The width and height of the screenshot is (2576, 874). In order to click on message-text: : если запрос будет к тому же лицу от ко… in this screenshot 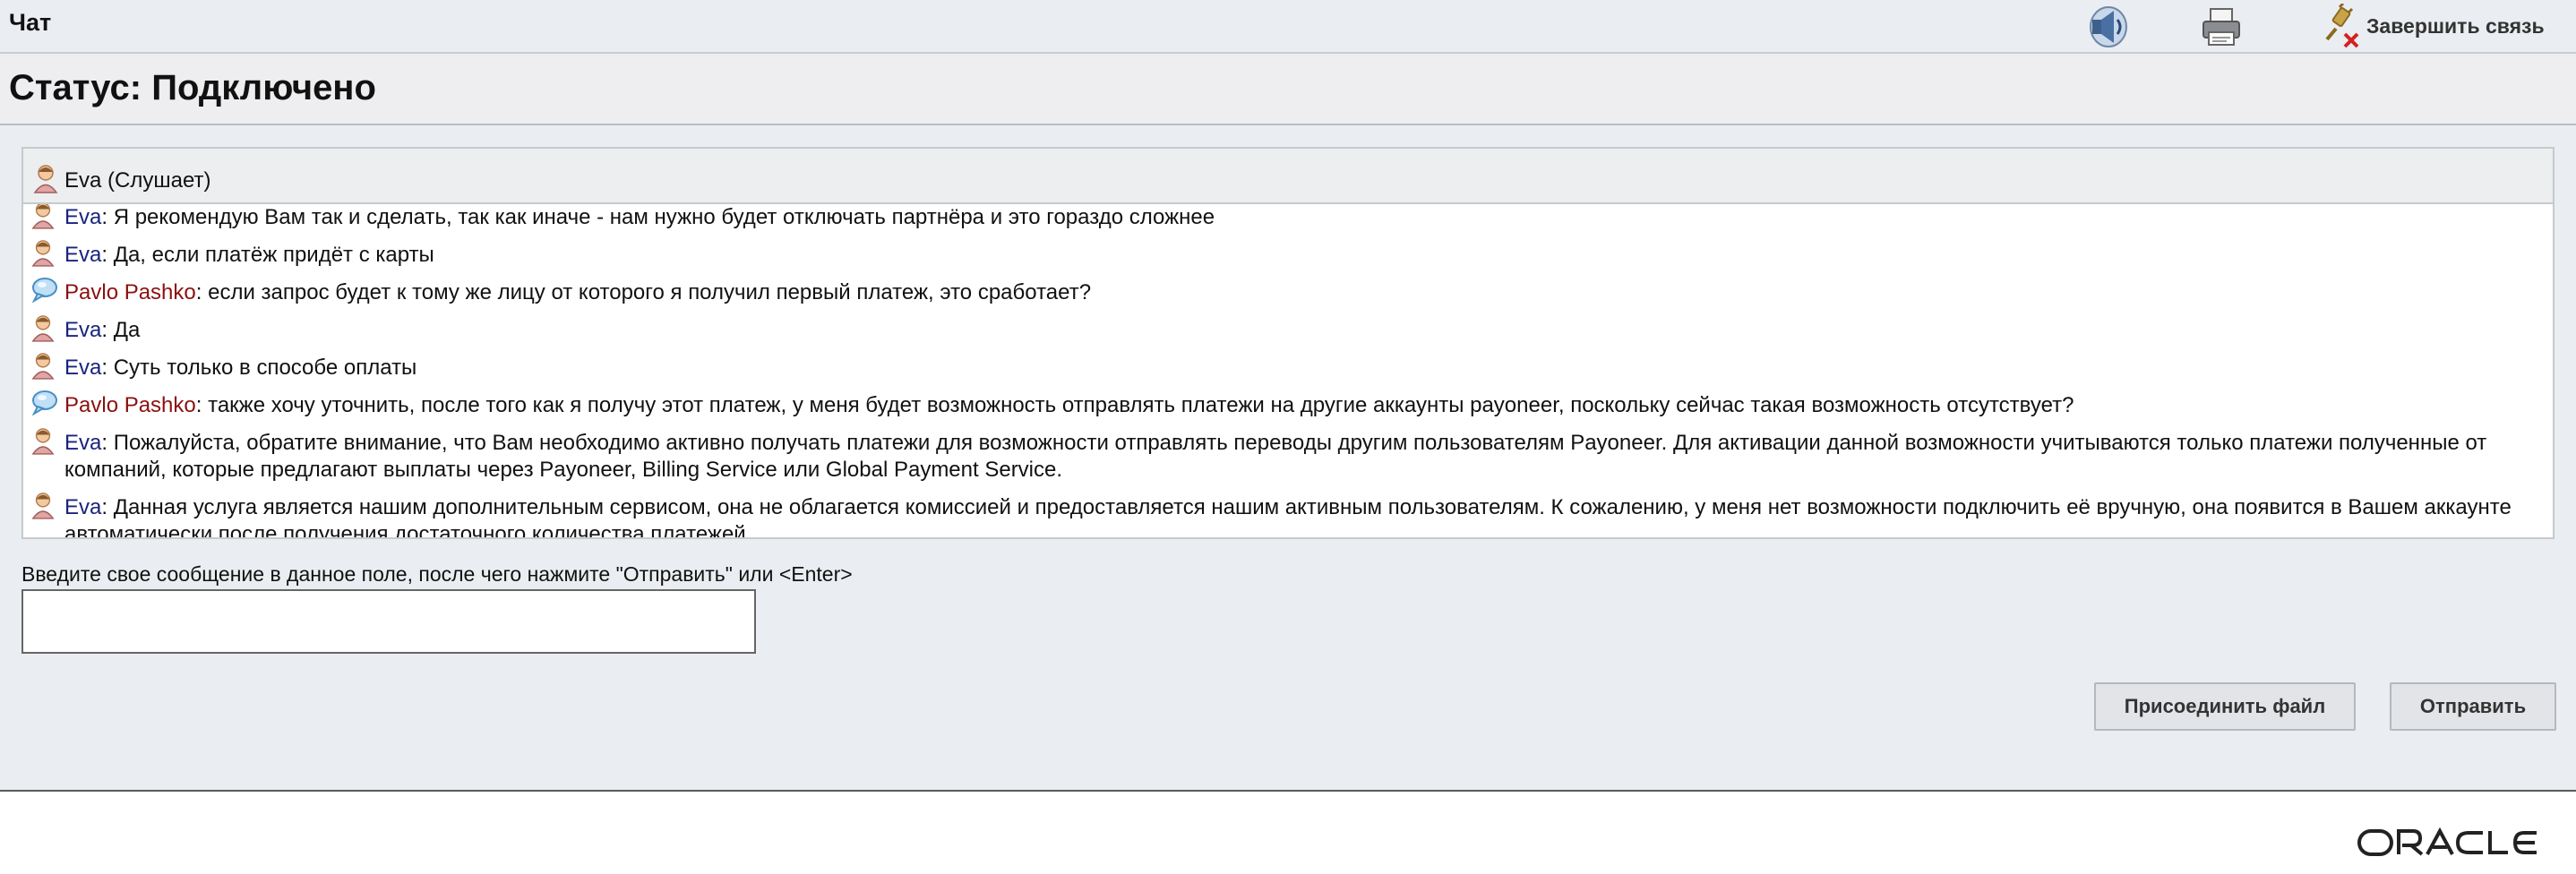, I will do `click(643, 292)`.